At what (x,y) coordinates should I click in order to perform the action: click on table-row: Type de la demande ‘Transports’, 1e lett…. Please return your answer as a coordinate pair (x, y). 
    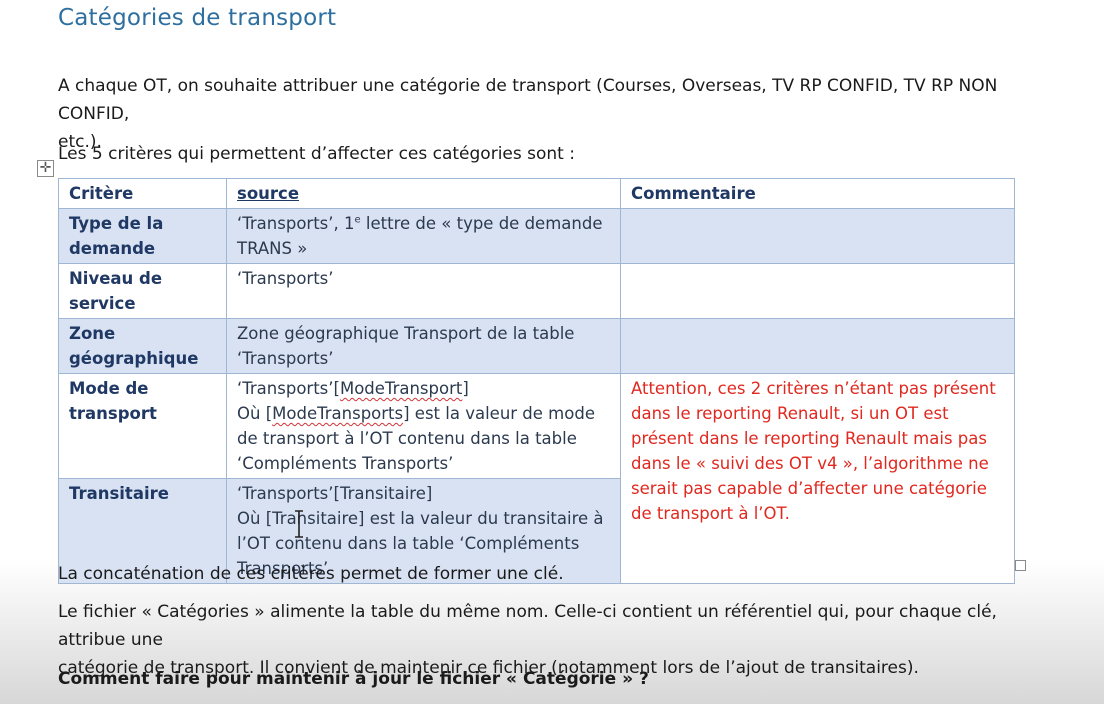
    Looking at the image, I should click on (536, 236).